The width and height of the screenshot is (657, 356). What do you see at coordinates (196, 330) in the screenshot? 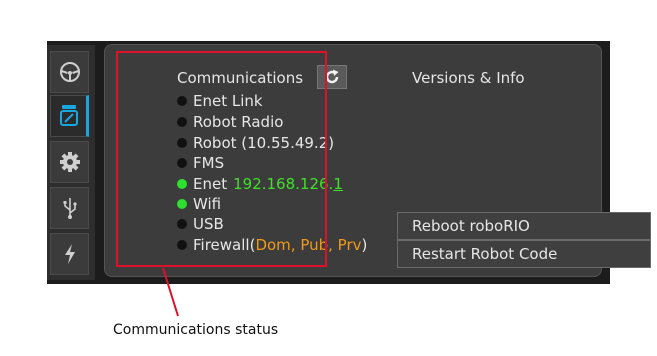
I see `annotation-caption: Communications status` at bounding box center [196, 330].